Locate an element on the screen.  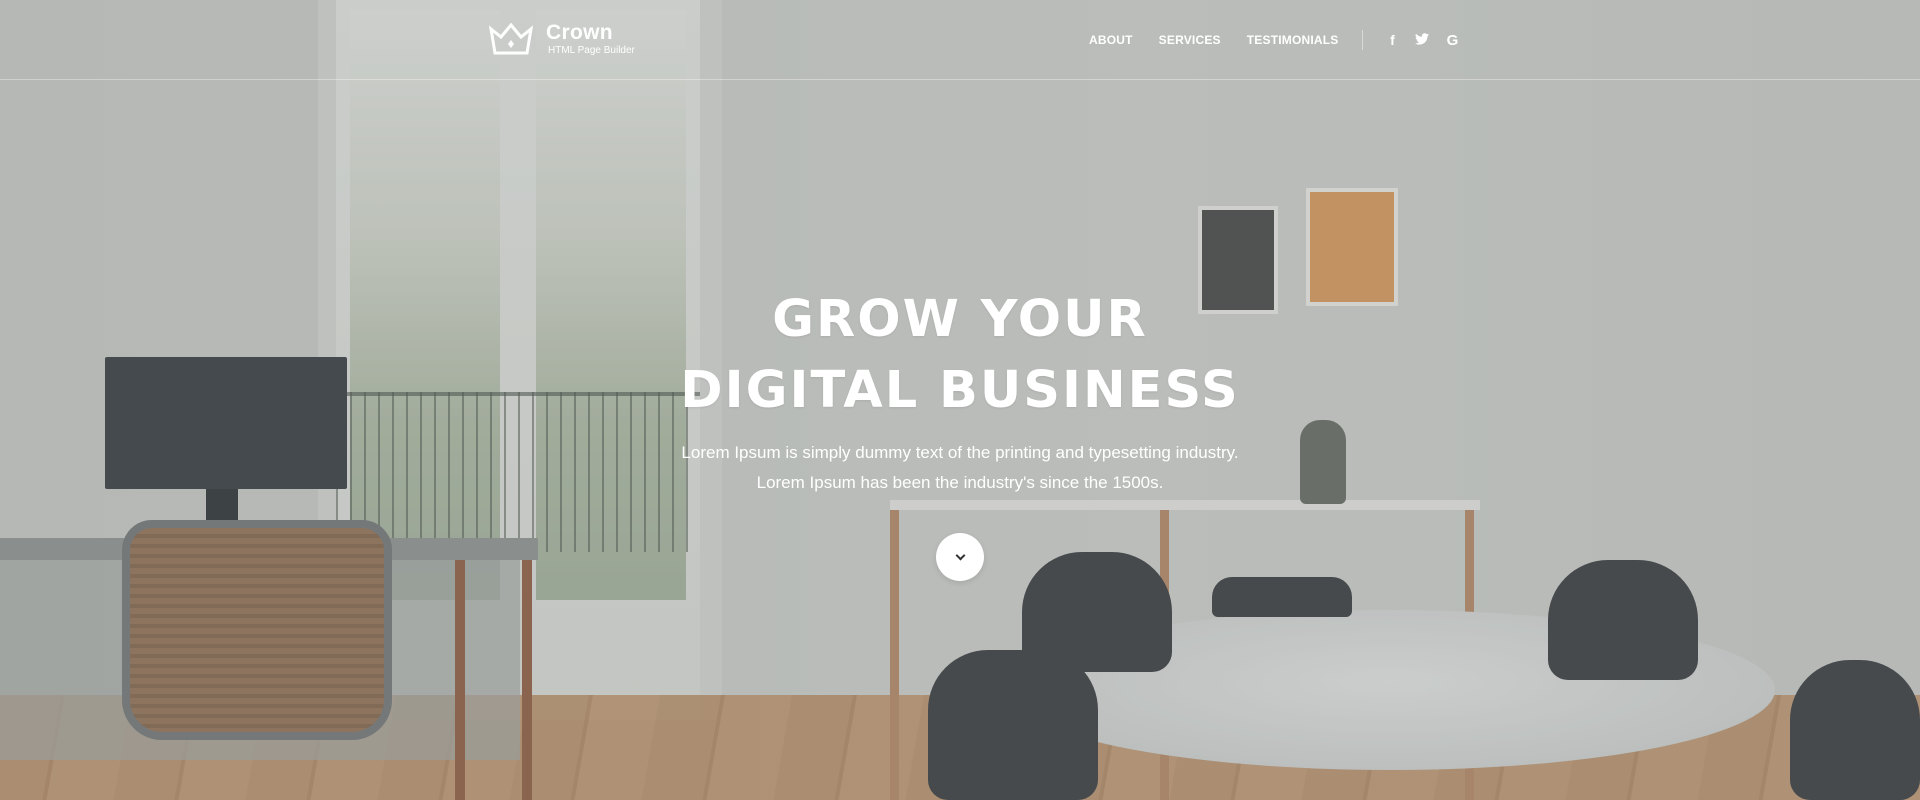
crown-icon is located at coordinates (511, 38).